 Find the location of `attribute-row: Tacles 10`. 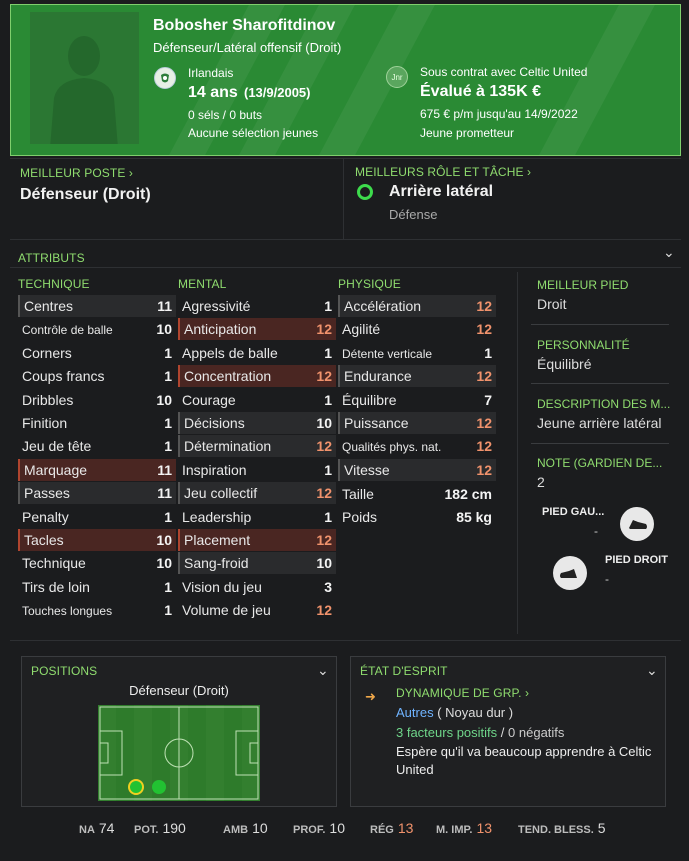

attribute-row: Tacles 10 is located at coordinates (97, 540).